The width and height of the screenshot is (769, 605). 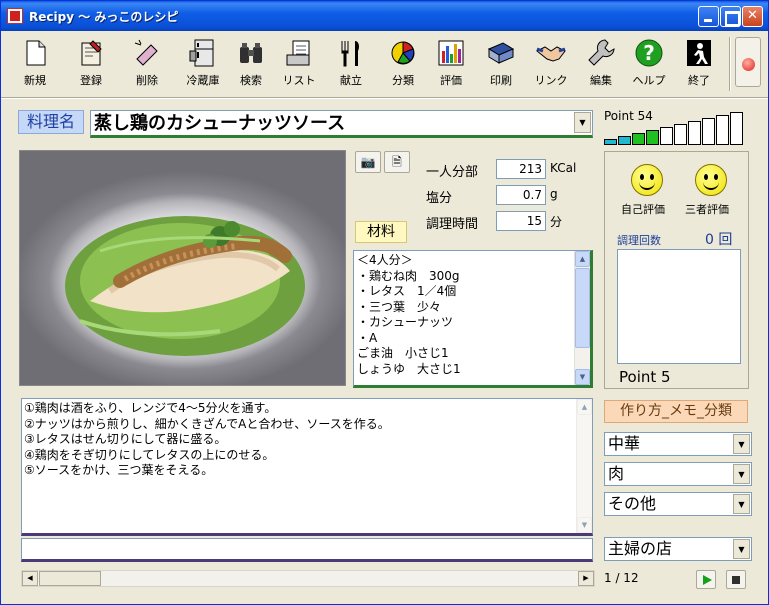 What do you see at coordinates (521, 169) in the screenshot?
I see `calories-field: 213` at bounding box center [521, 169].